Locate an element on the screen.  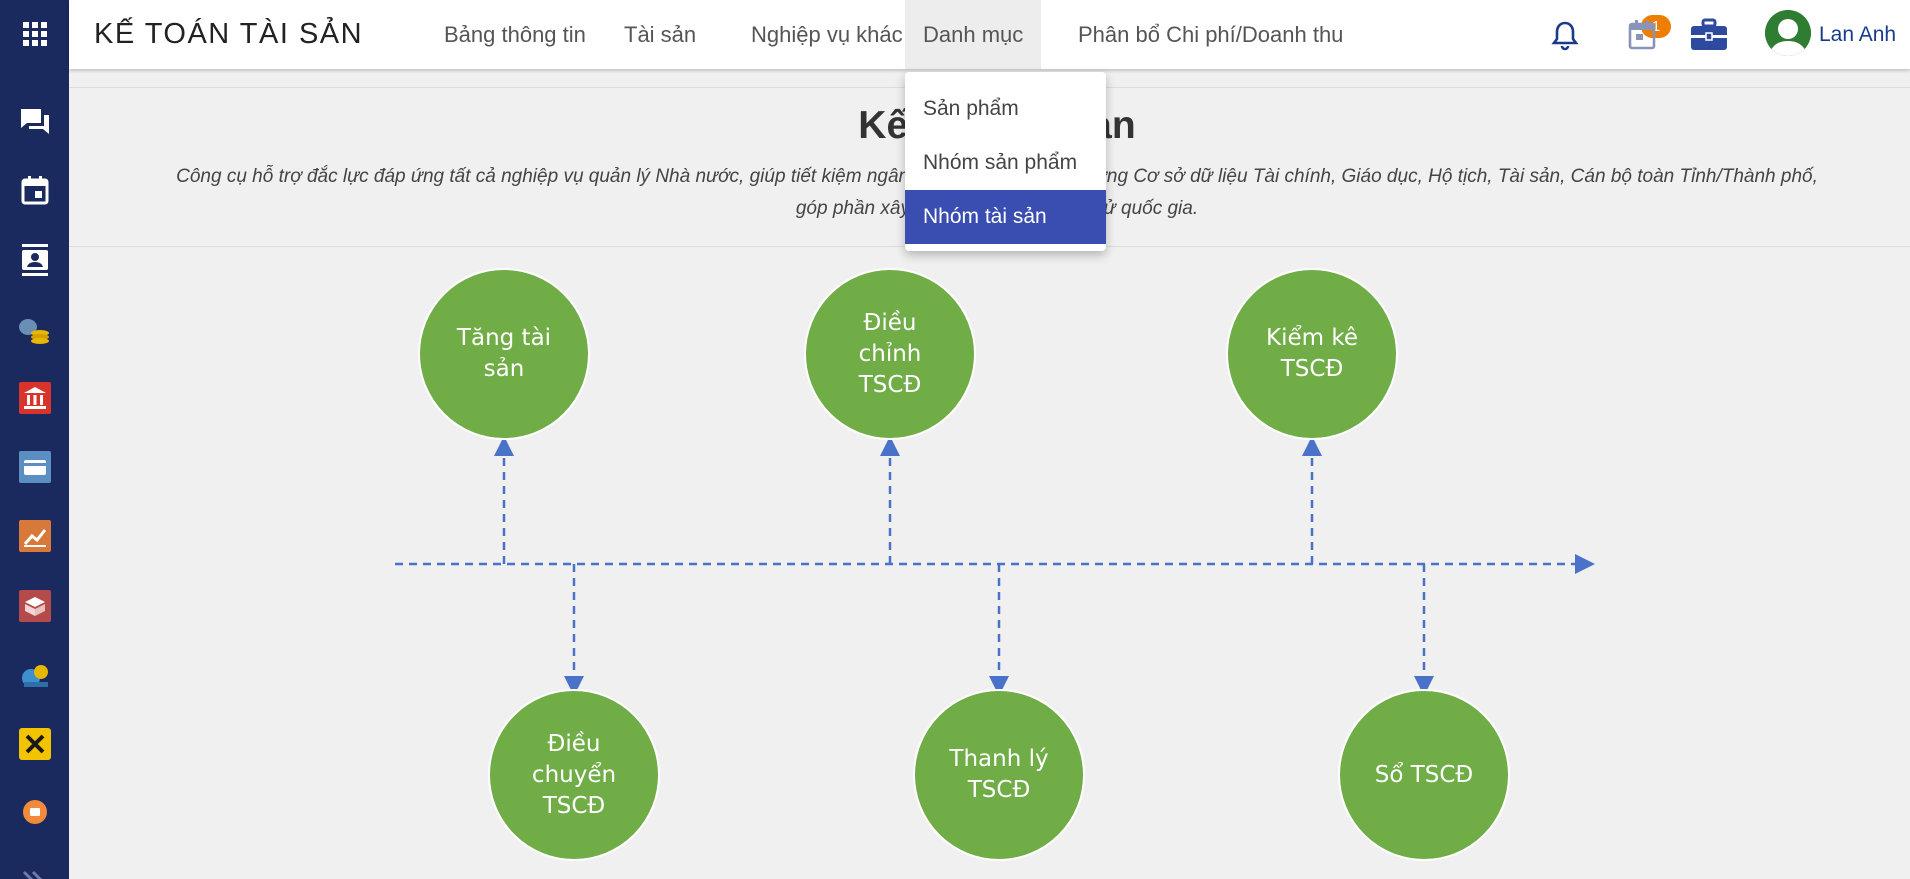
chat-icon is located at coordinates (34, 122).